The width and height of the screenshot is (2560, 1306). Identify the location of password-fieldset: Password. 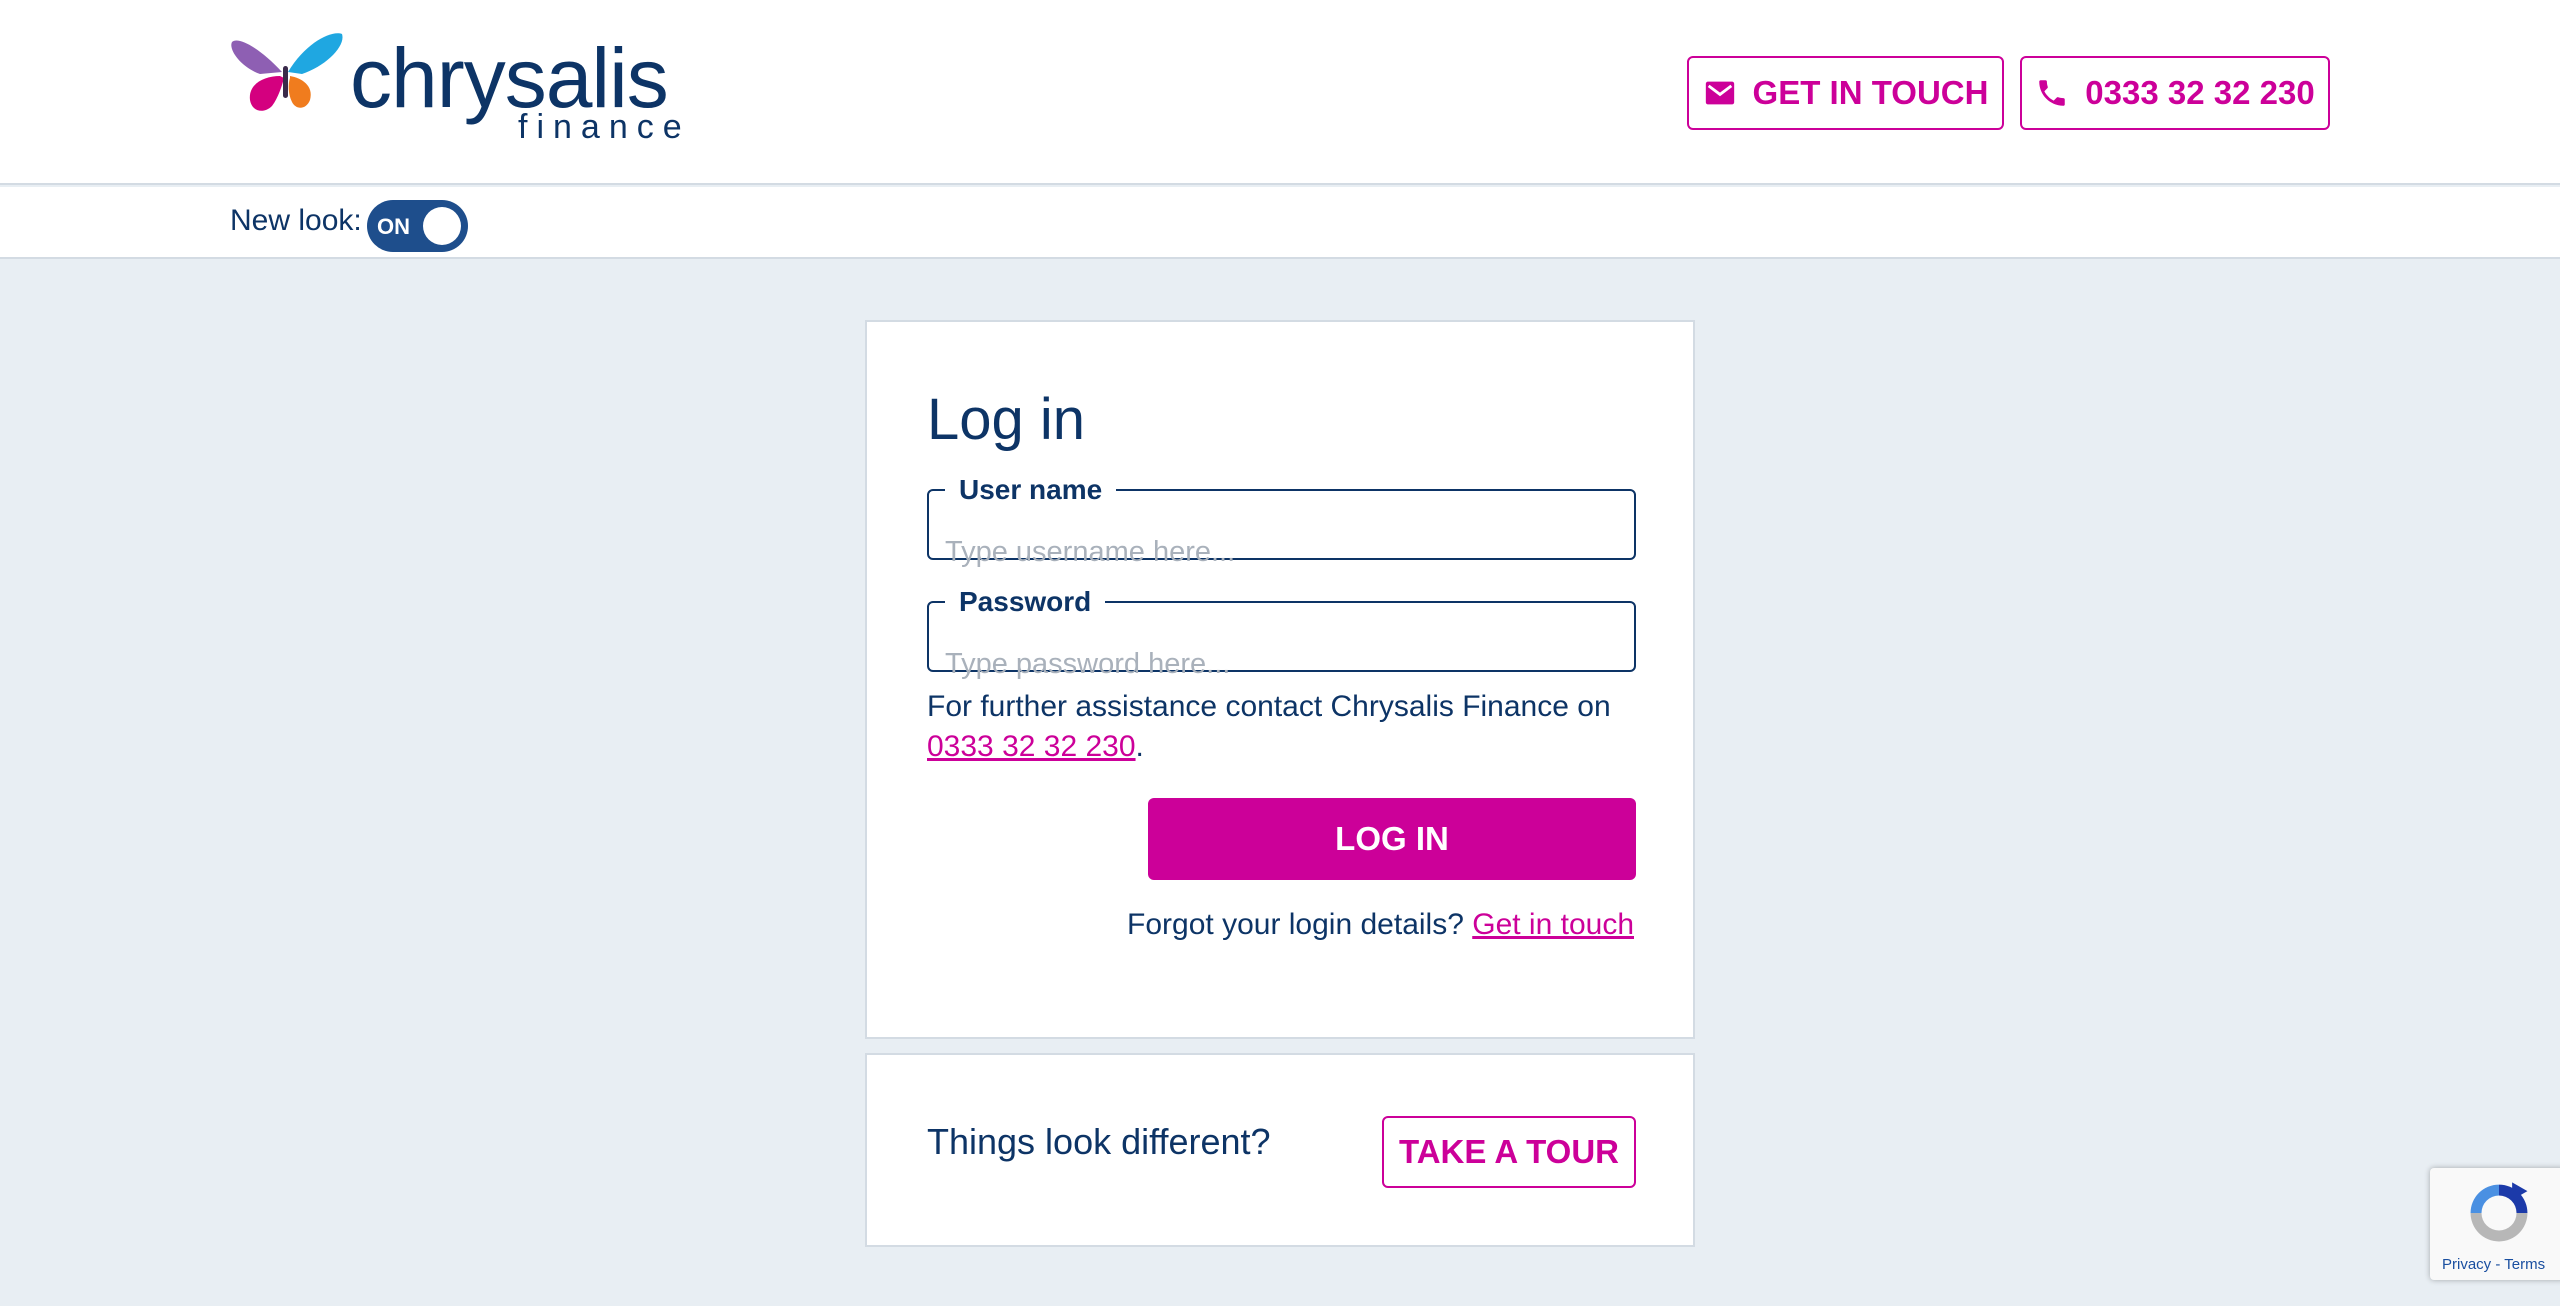
(1281, 635).